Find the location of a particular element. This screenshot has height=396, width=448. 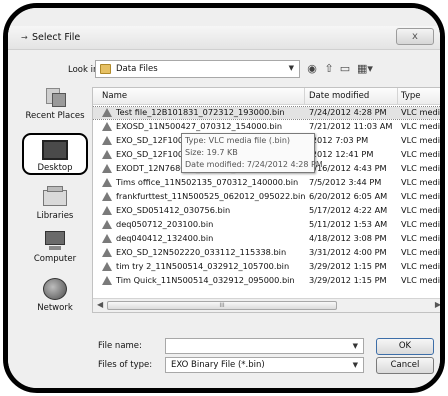

file-name: Tim Quick_11N500514_032912_095000.bin is located at coordinates (205, 280).